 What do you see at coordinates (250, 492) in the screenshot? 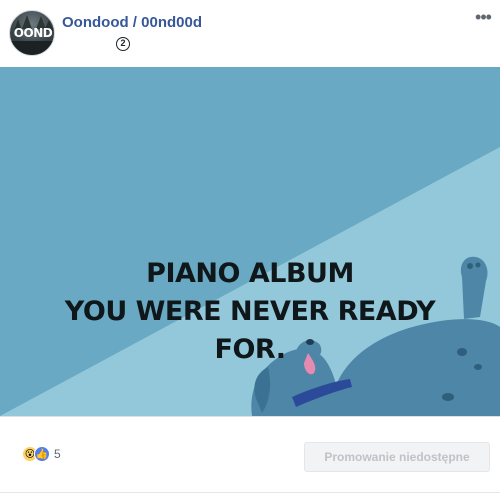
I see `footer-divider` at bounding box center [250, 492].